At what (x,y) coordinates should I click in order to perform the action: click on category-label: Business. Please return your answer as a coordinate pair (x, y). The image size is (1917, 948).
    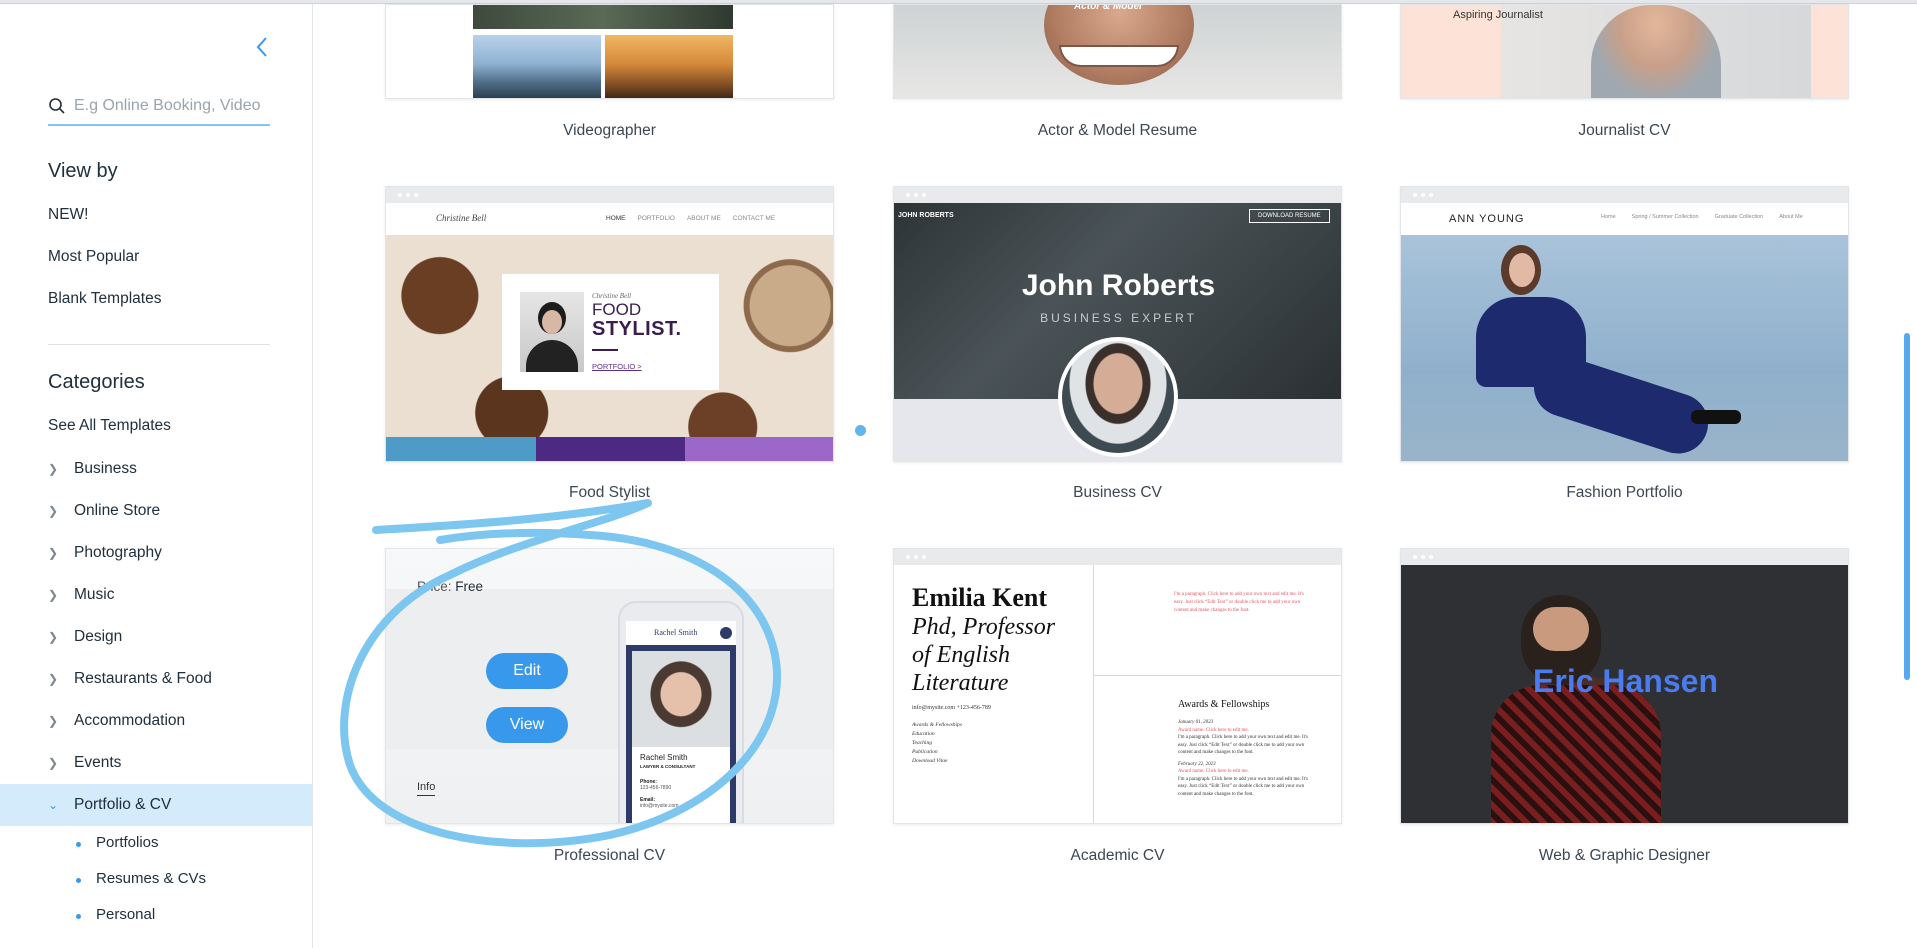
    Looking at the image, I should click on (105, 468).